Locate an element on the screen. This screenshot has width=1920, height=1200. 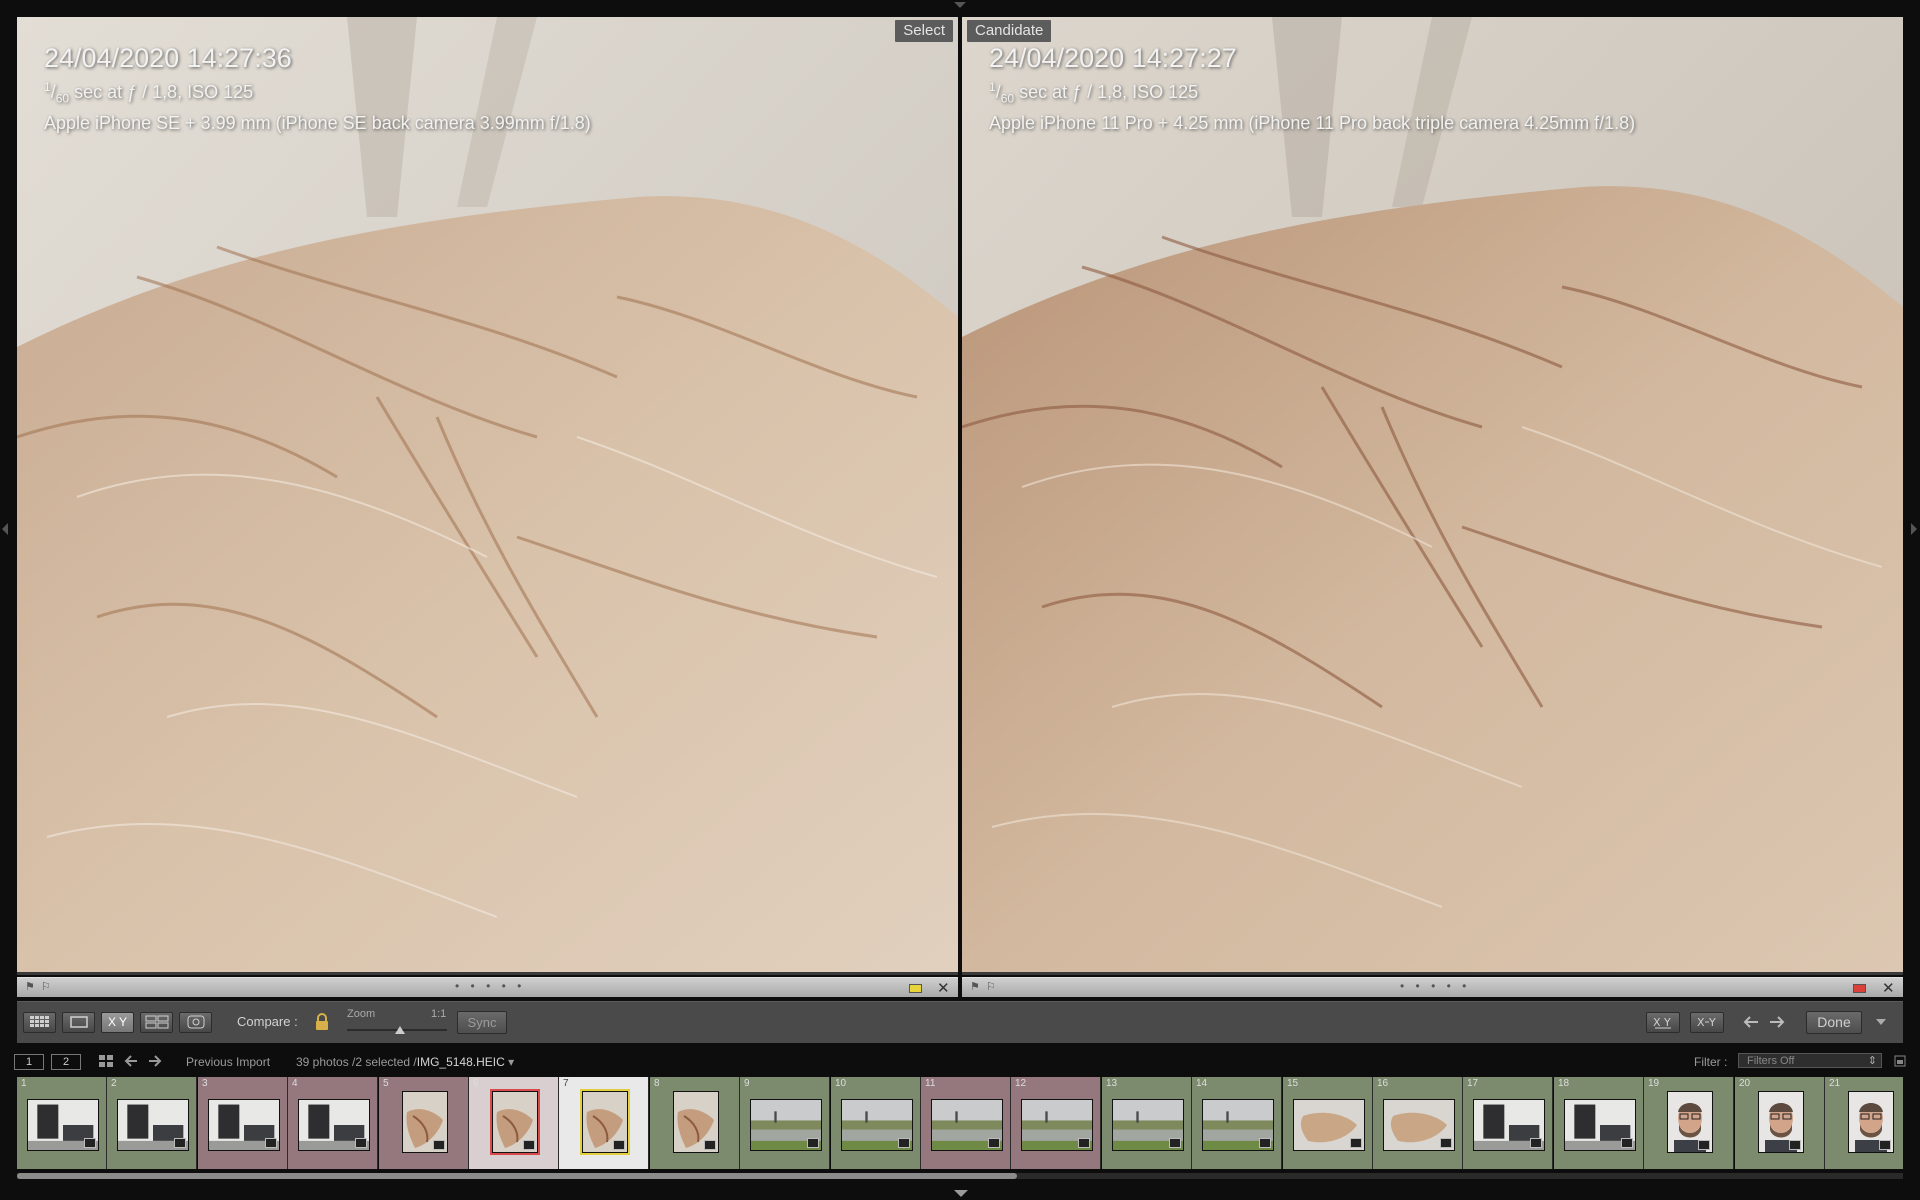
filmstrip-cell-number: 8 is located at coordinates (657, 1083).